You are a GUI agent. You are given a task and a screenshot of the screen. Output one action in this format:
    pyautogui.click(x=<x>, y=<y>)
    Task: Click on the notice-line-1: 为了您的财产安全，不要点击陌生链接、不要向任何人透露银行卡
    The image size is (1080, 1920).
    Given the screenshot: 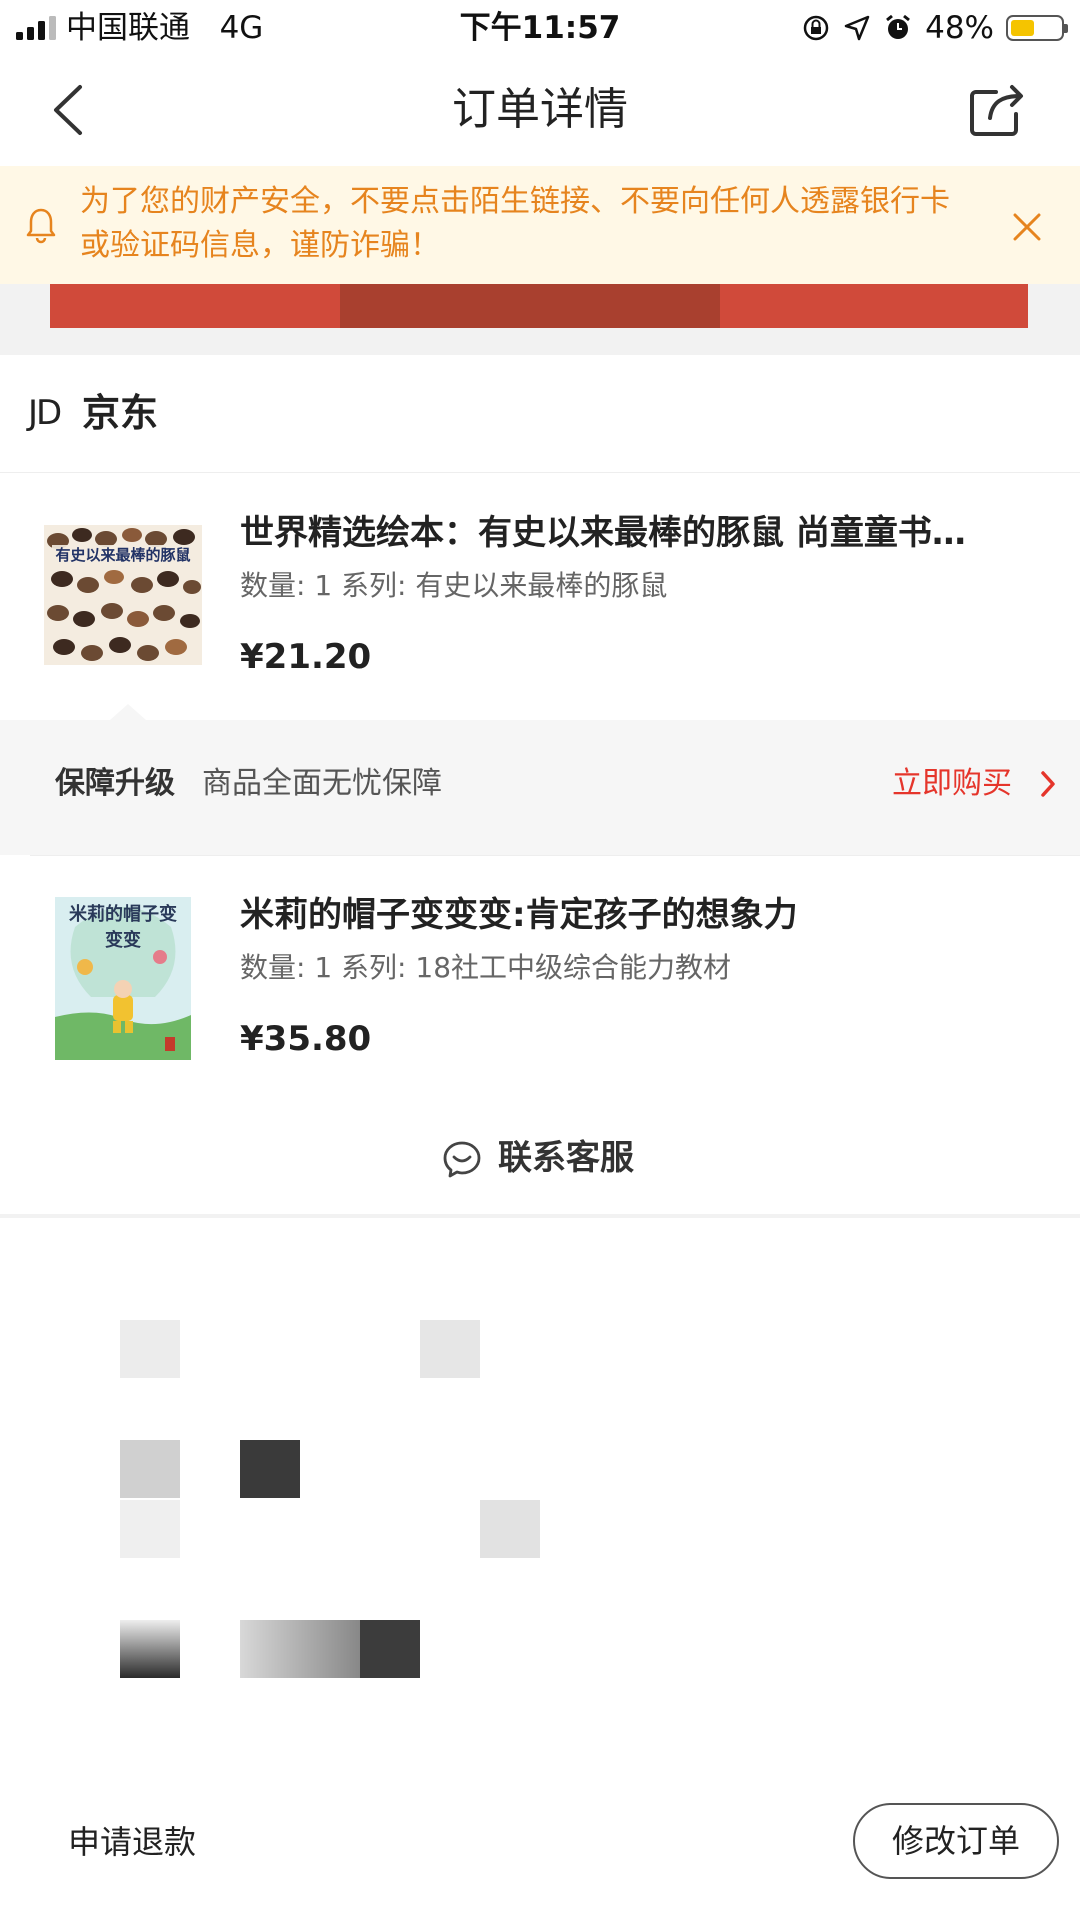 What is the action you would take?
    pyautogui.click(x=515, y=201)
    